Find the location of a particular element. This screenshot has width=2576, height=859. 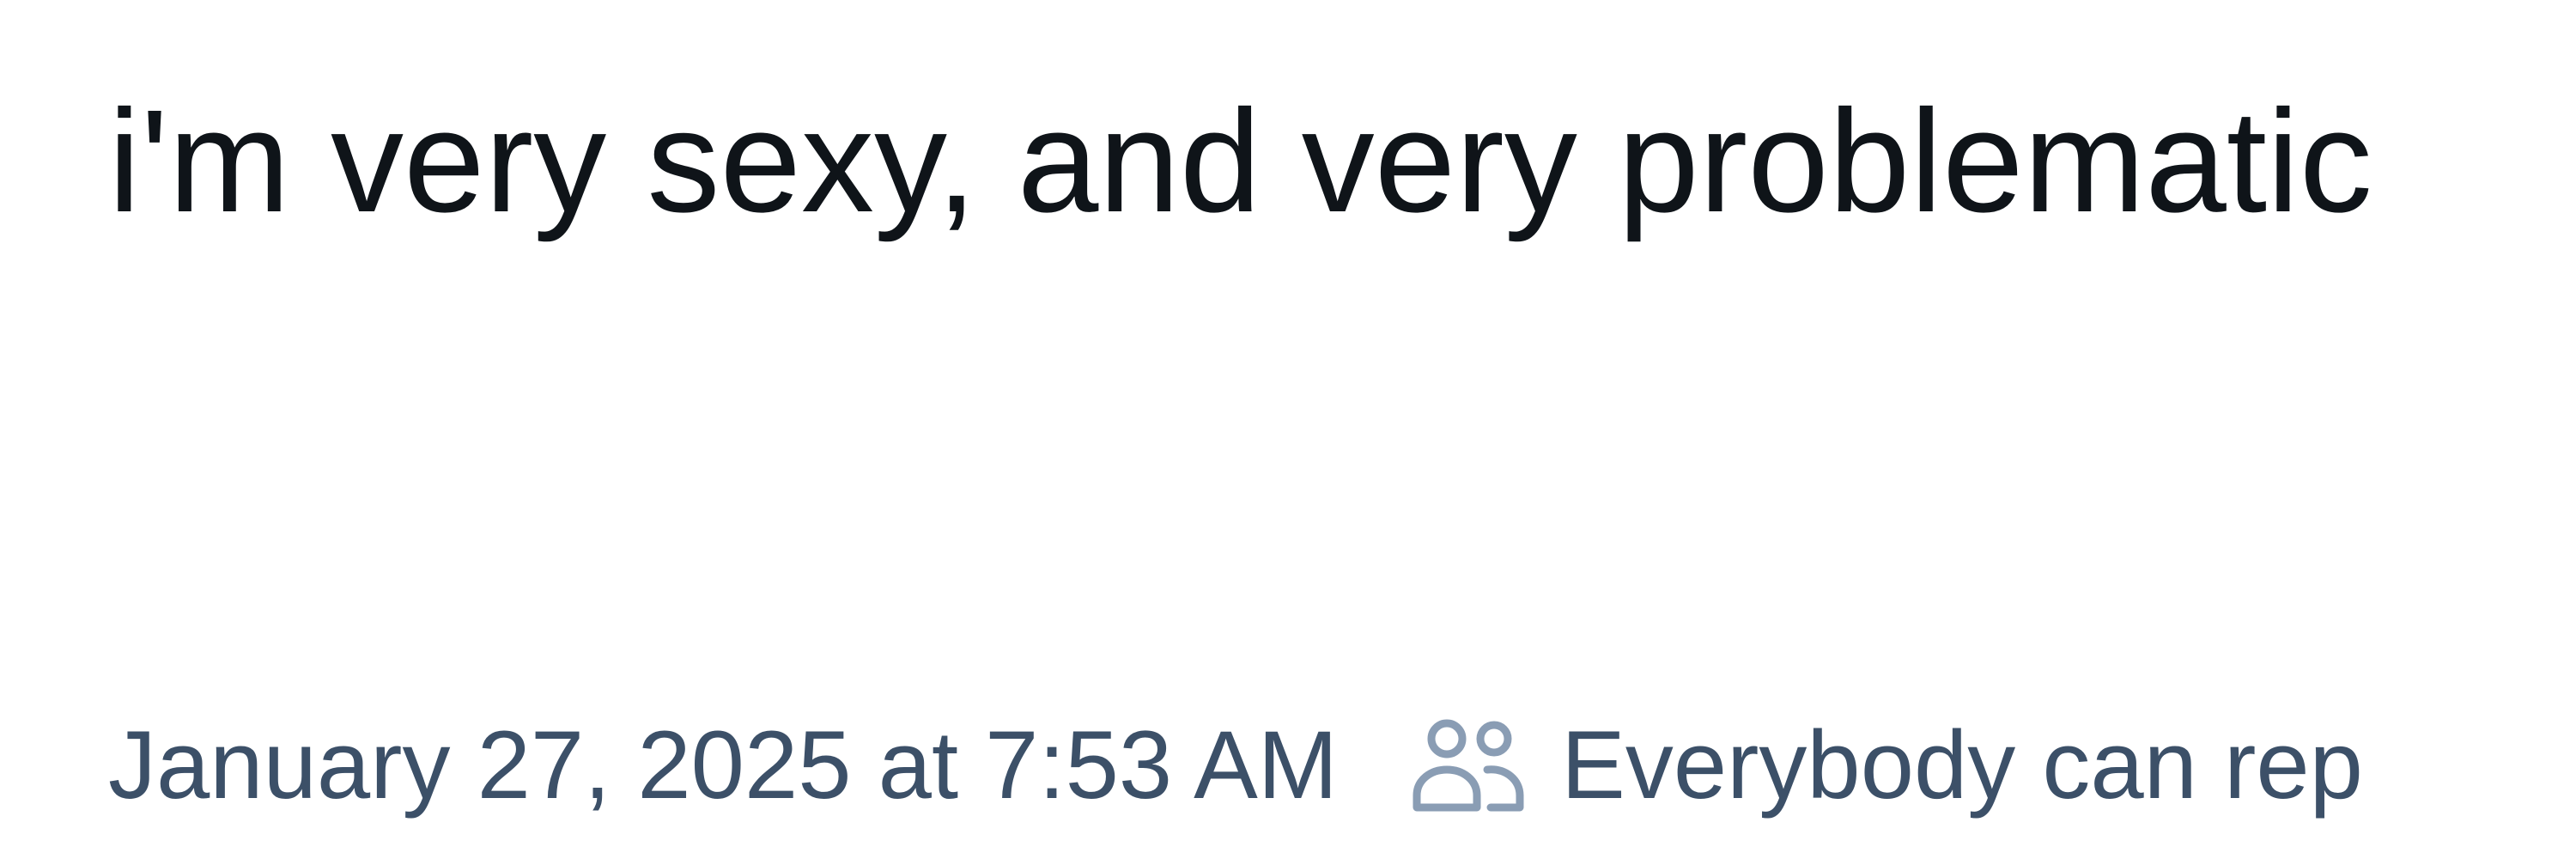

people-icon is located at coordinates (1468, 765).